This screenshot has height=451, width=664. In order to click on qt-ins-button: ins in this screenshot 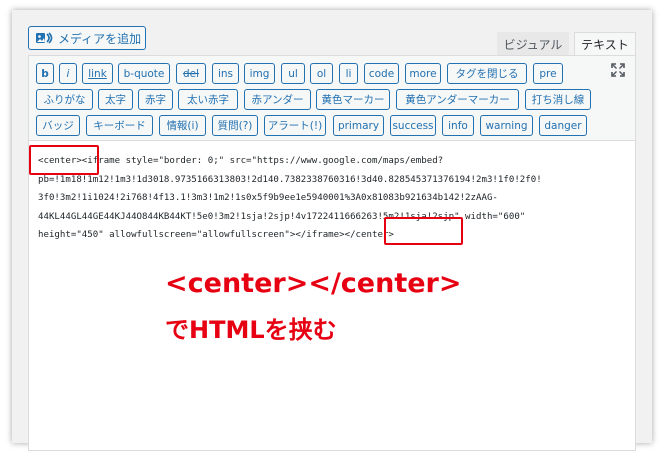, I will do `click(225, 73)`.